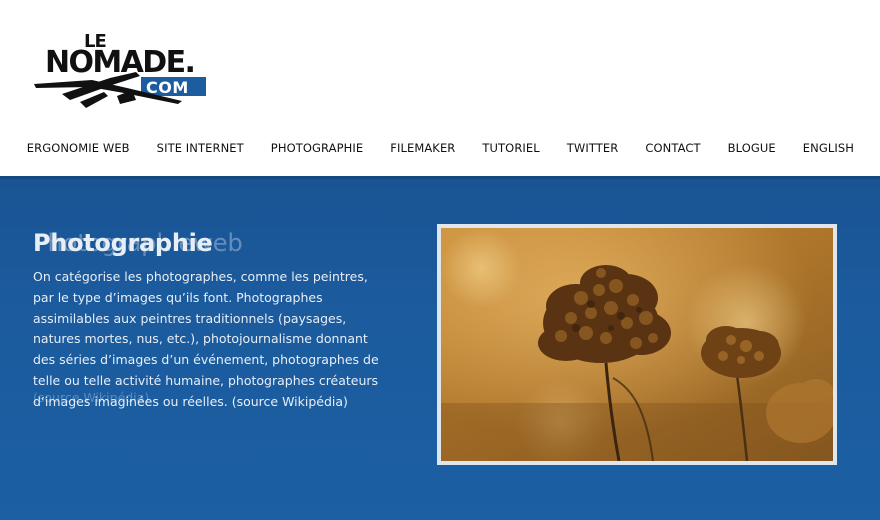 The height and width of the screenshot is (520, 880). What do you see at coordinates (422, 148) in the screenshot?
I see `nav-item-filemaker: FILEMAKER` at bounding box center [422, 148].